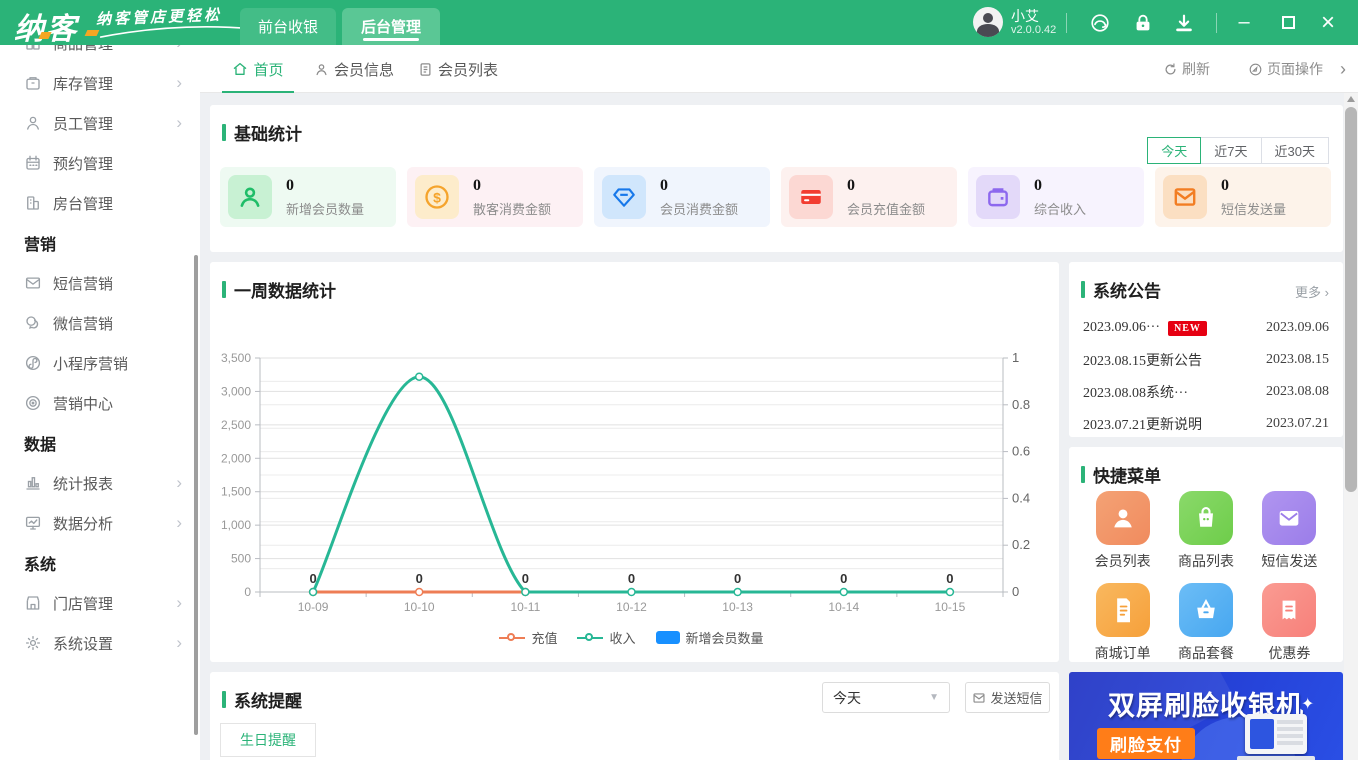  What do you see at coordinates (458, 69) in the screenshot?
I see `tab-member-list: 会员列表` at bounding box center [458, 69].